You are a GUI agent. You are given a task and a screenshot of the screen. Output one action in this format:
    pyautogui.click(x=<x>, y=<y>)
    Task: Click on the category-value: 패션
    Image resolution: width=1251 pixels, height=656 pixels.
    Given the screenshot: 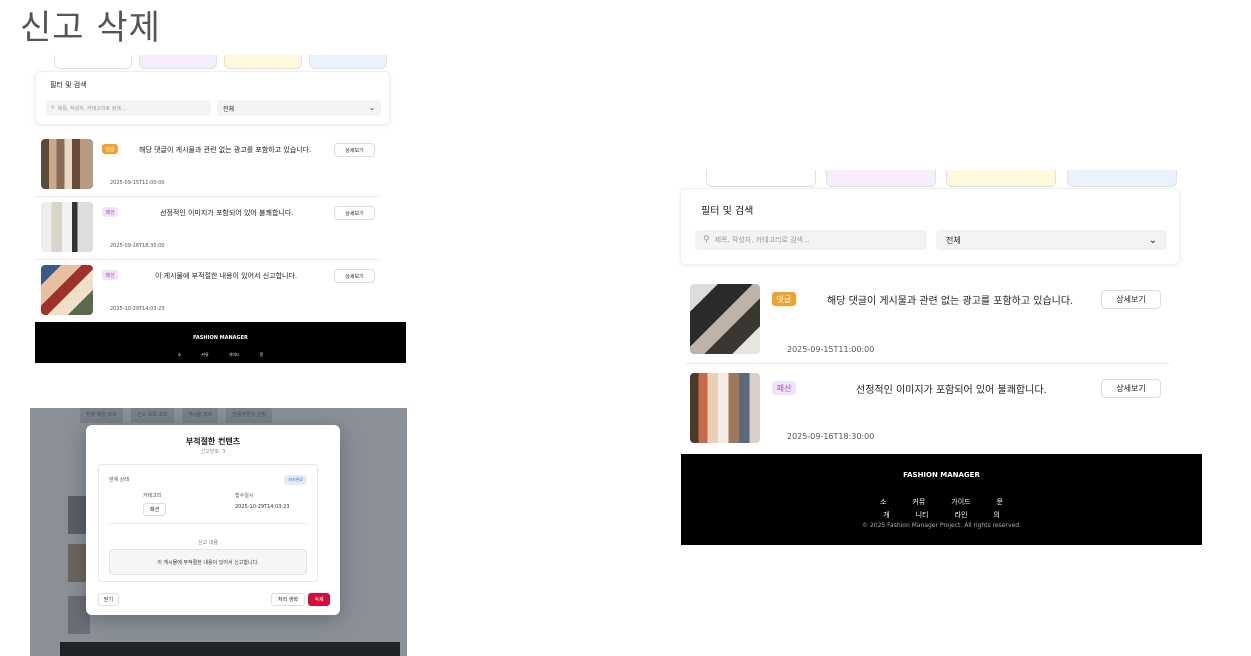 What is the action you would take?
    pyautogui.click(x=155, y=509)
    